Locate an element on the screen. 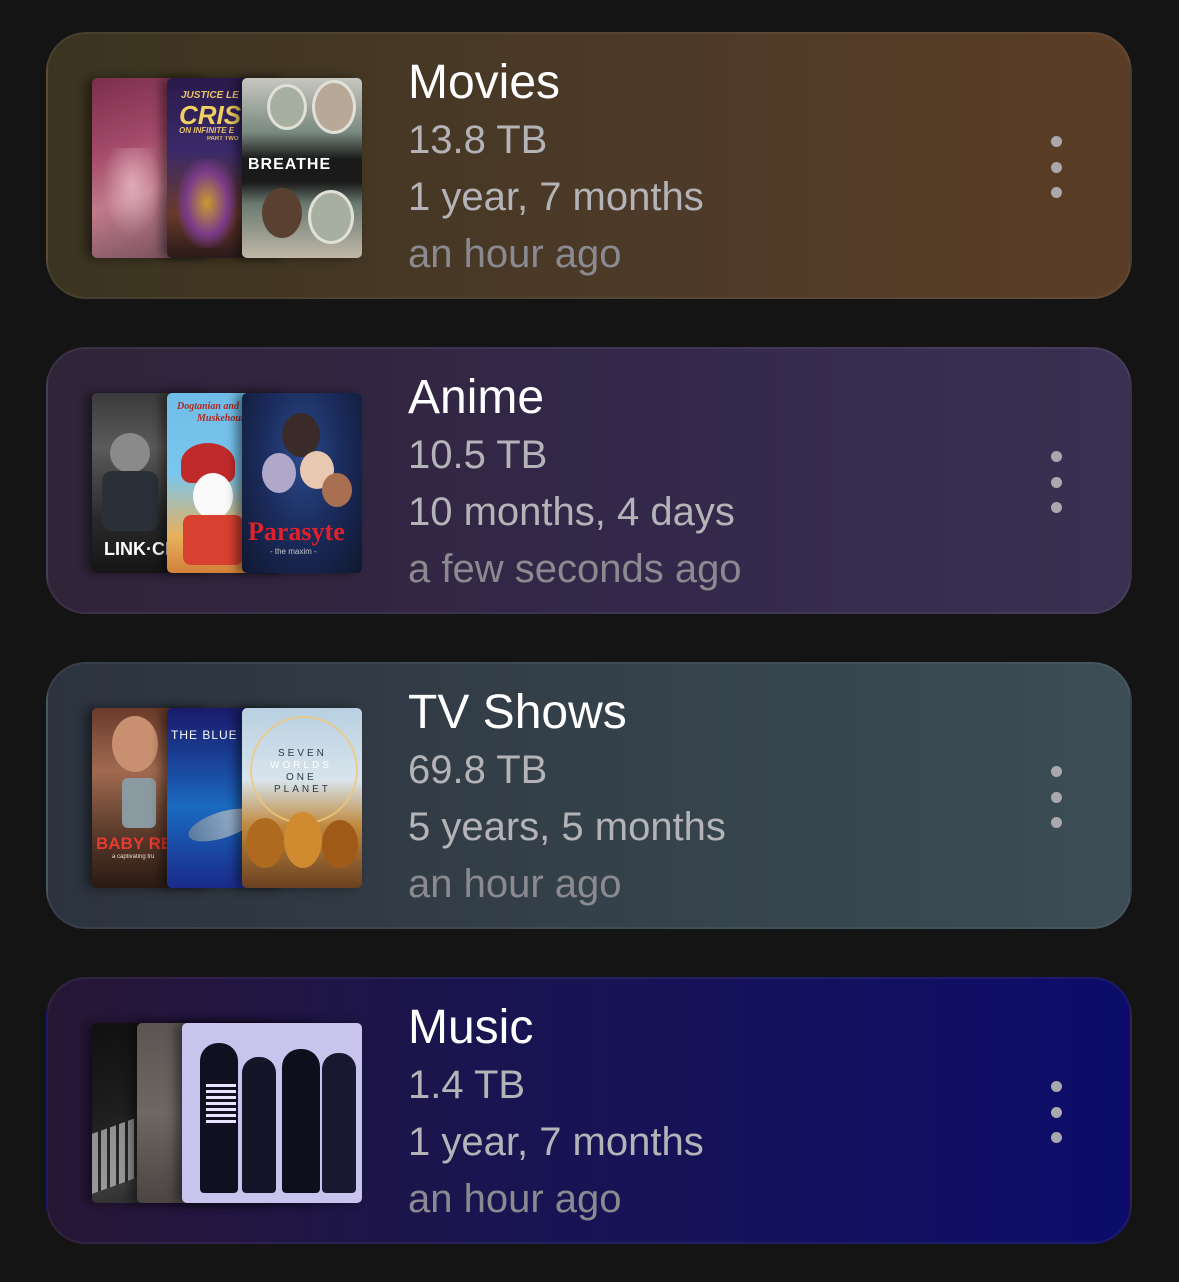  poster-text: LINK·CL is located at coordinates (140, 549).